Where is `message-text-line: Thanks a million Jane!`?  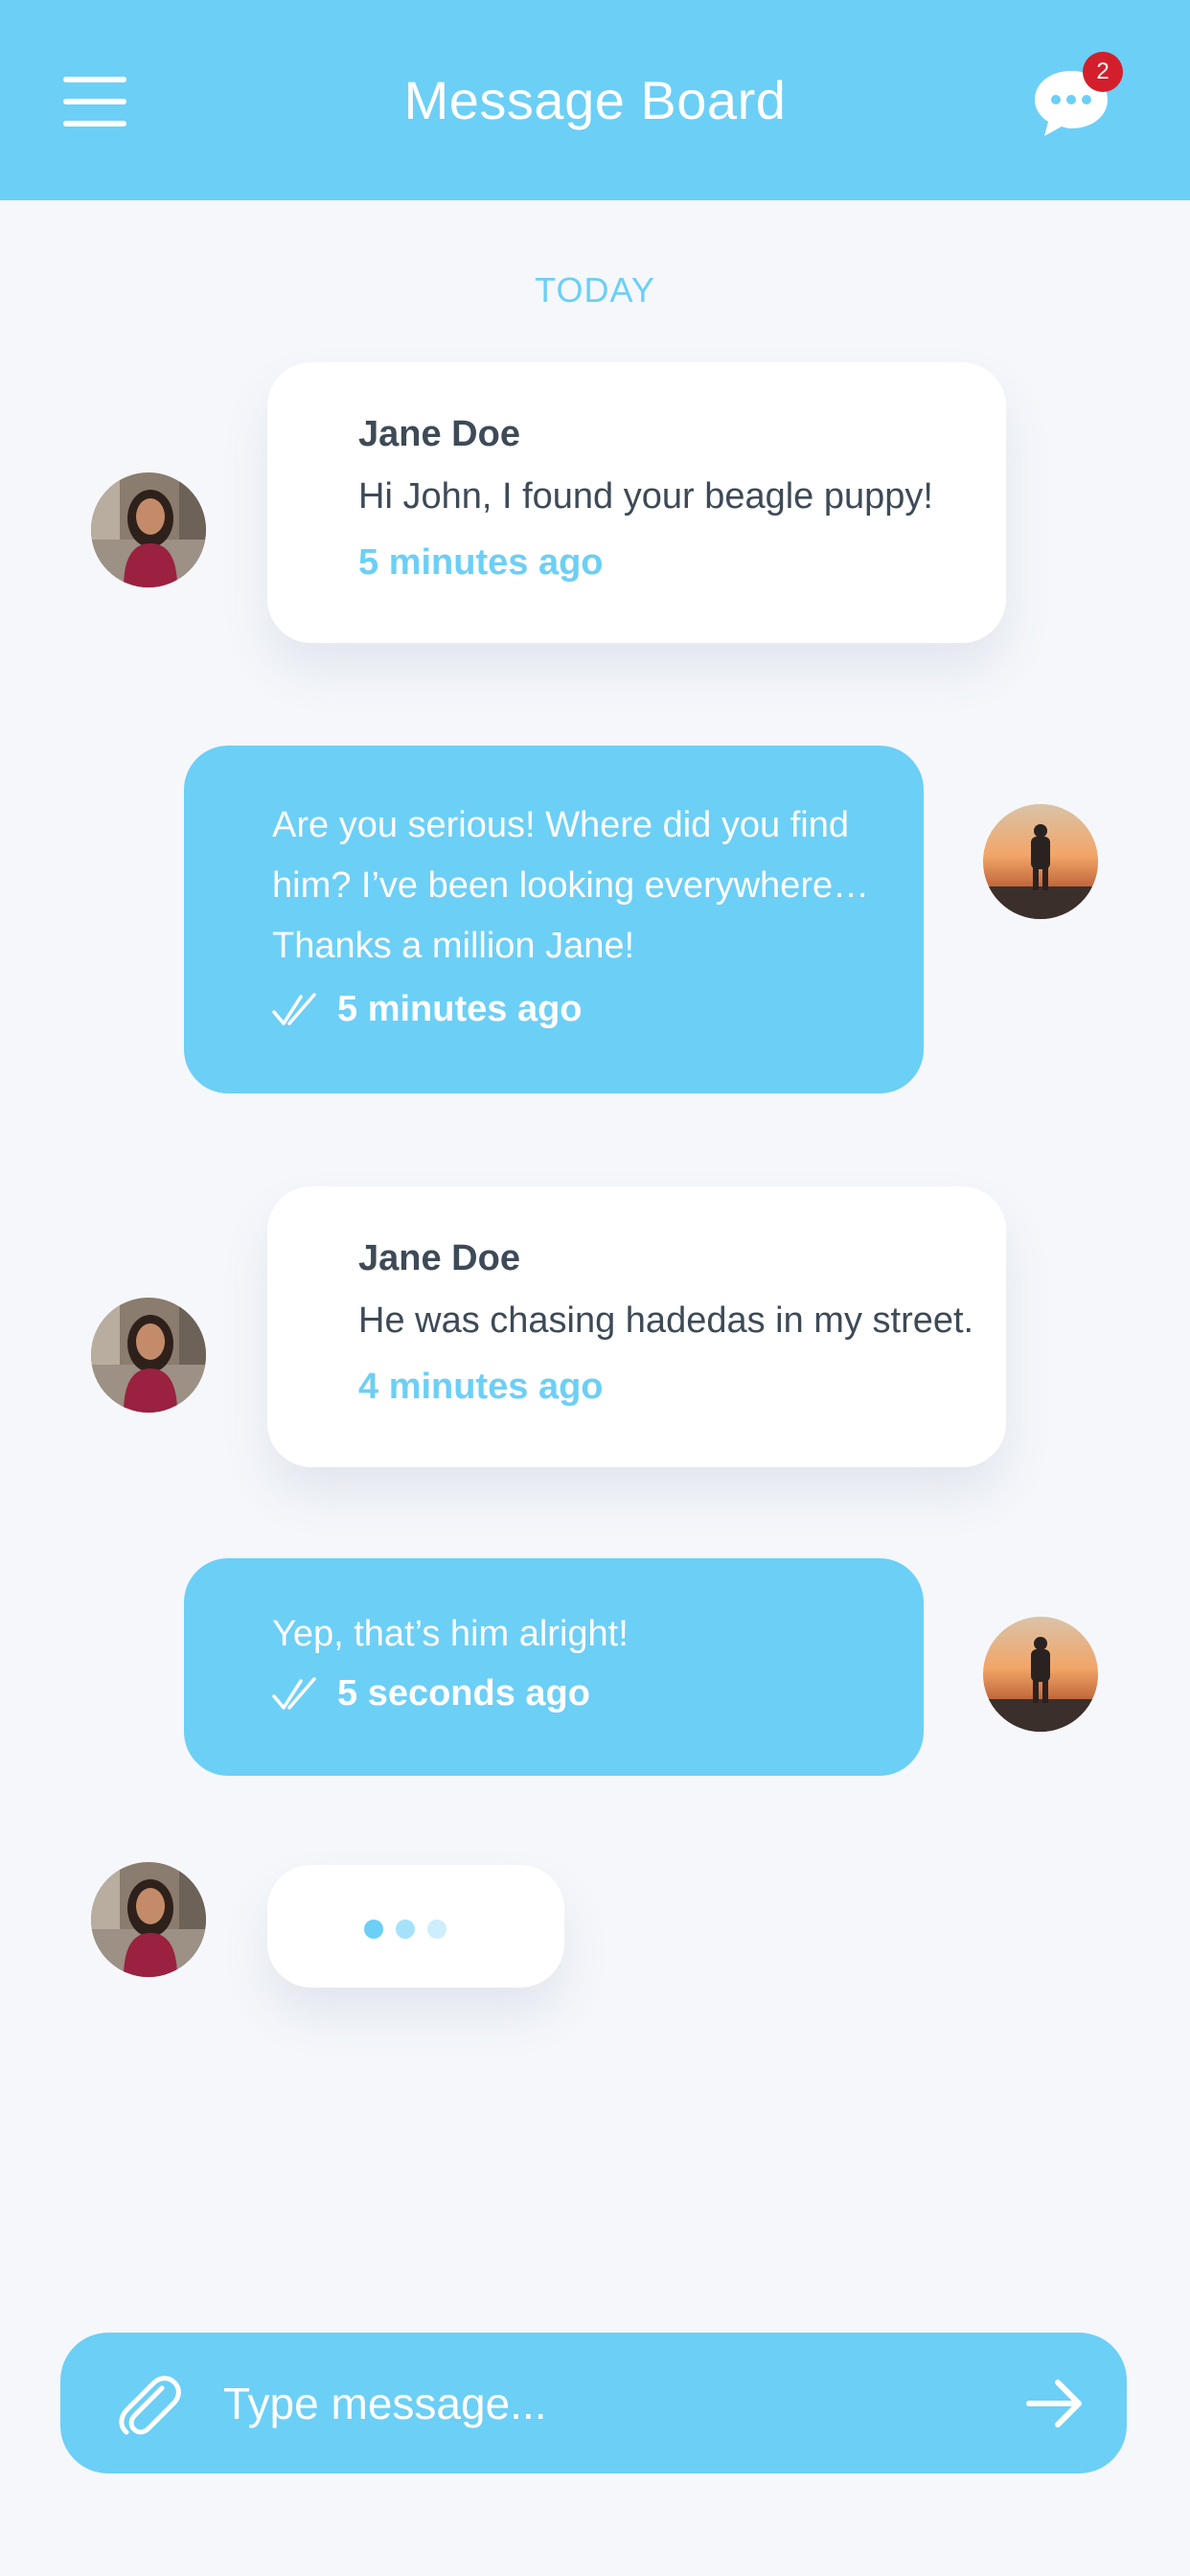
message-text-line: Thanks a million Jane! is located at coordinates (453, 946).